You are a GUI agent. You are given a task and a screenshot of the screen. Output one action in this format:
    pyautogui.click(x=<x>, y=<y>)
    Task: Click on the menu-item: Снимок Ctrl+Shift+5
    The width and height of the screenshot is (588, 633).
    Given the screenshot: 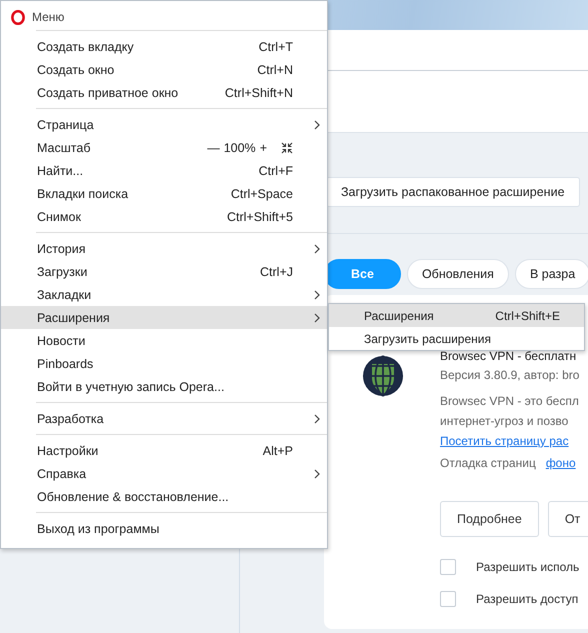 What is the action you would take?
    pyautogui.click(x=164, y=216)
    